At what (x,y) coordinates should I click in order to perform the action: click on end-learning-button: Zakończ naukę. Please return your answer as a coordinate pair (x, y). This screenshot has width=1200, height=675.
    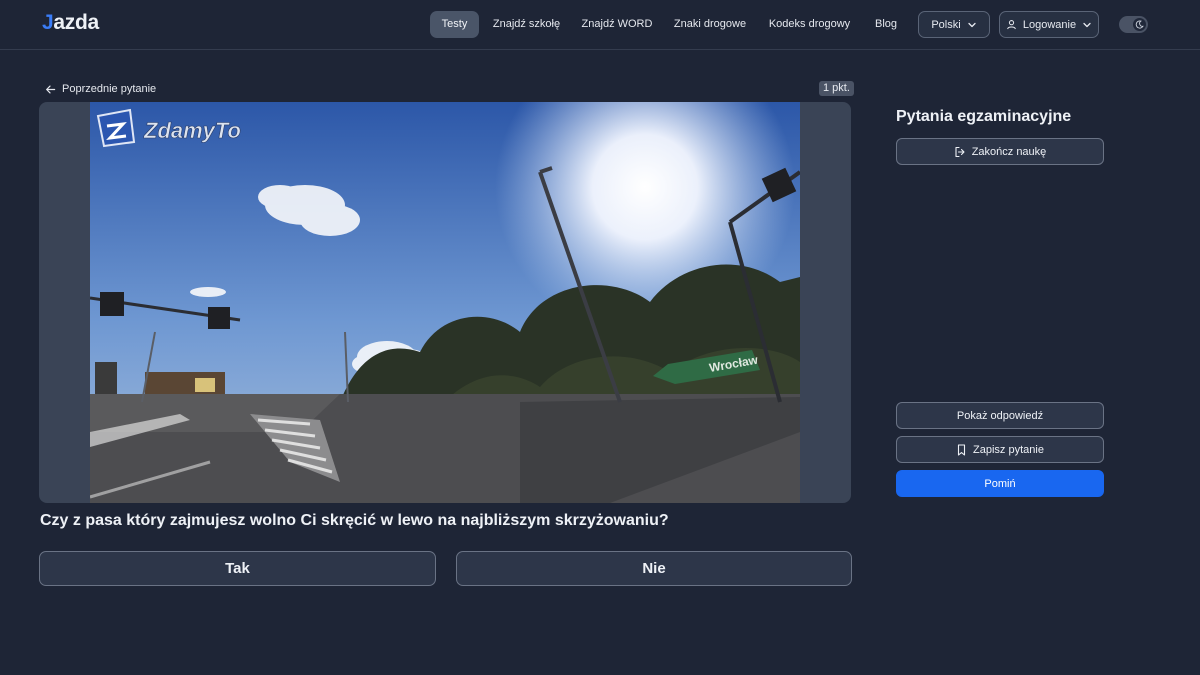
    Looking at the image, I should click on (1000, 151).